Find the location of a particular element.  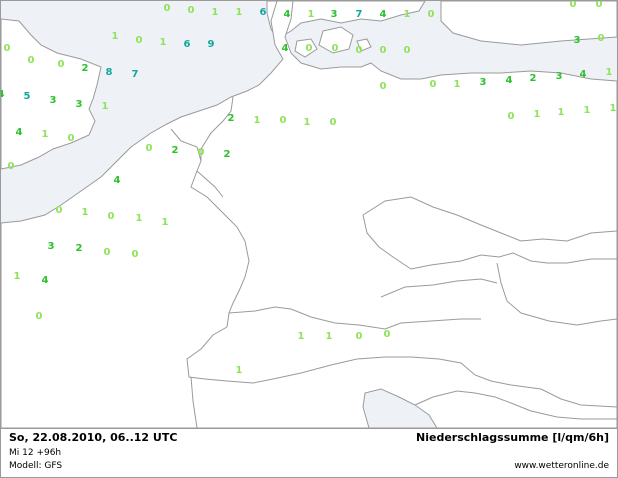

model-run: Mi 12 +96h is located at coordinates (35, 453).